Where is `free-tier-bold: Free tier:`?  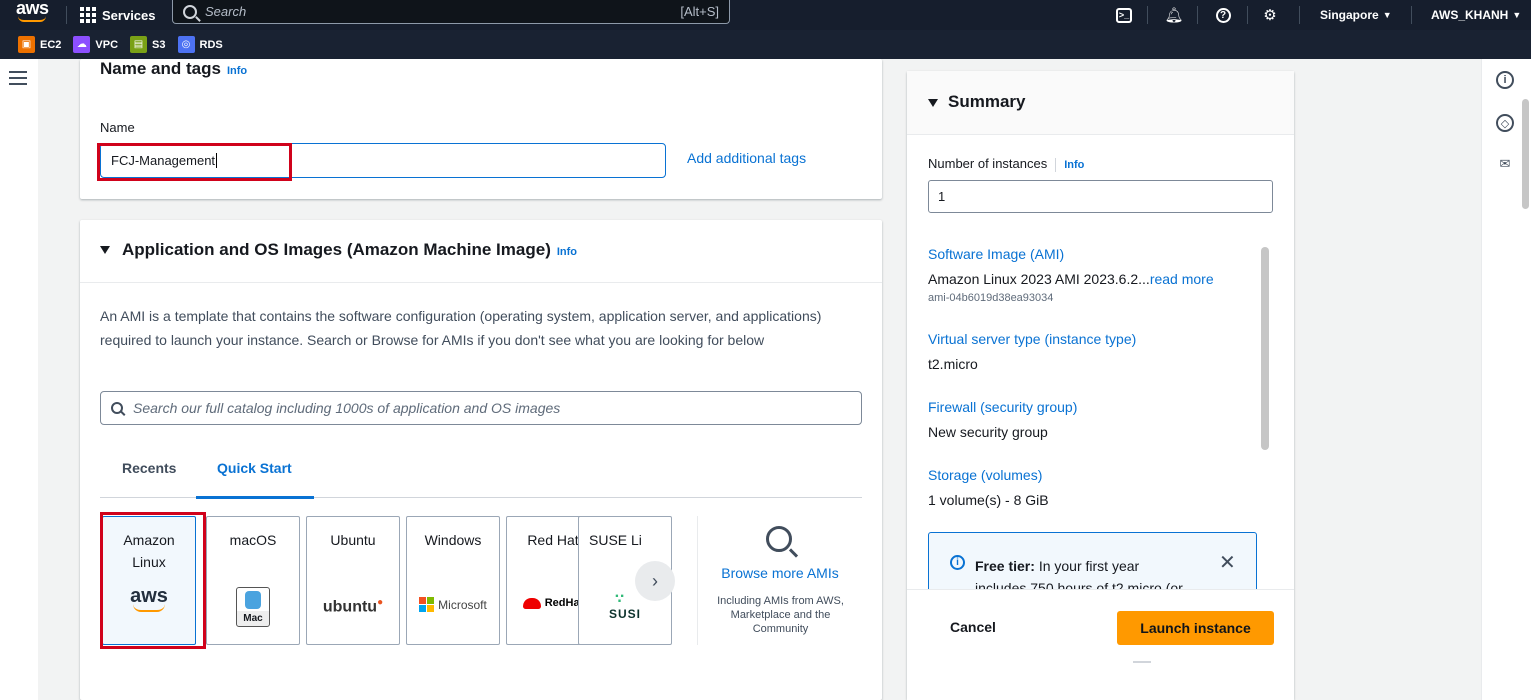
free-tier-bold: Free tier: is located at coordinates (1005, 566).